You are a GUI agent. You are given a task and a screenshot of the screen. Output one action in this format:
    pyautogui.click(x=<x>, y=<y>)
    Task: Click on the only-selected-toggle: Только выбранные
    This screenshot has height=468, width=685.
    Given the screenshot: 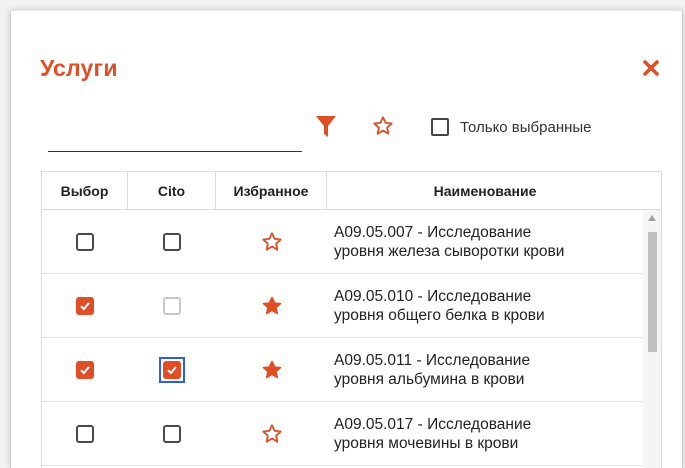 What is the action you would take?
    pyautogui.click(x=511, y=127)
    